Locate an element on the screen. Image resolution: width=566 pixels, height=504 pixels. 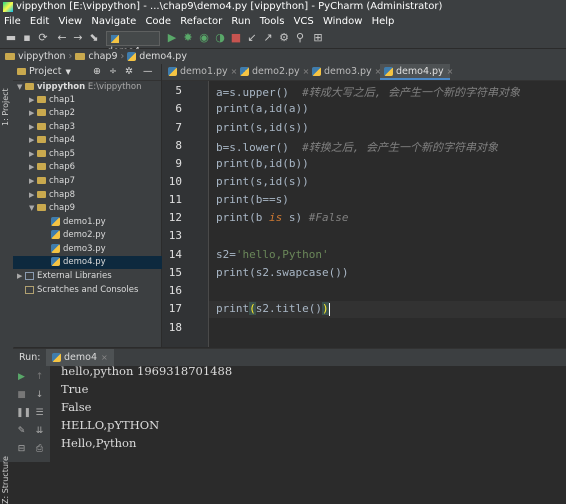
hide-panel-icon: — is located at coordinates (148, 72).